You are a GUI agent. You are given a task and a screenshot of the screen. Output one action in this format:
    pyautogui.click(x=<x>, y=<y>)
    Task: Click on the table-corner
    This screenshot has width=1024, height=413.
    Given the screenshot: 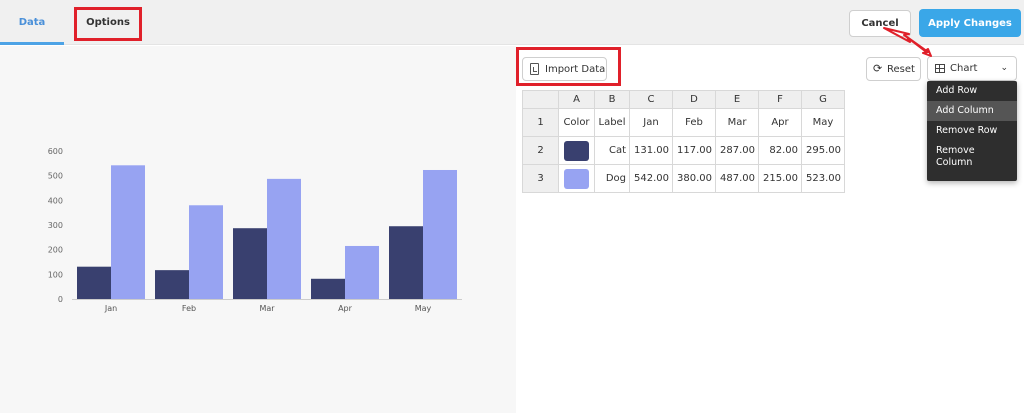 What is the action you would take?
    pyautogui.click(x=540, y=99)
    